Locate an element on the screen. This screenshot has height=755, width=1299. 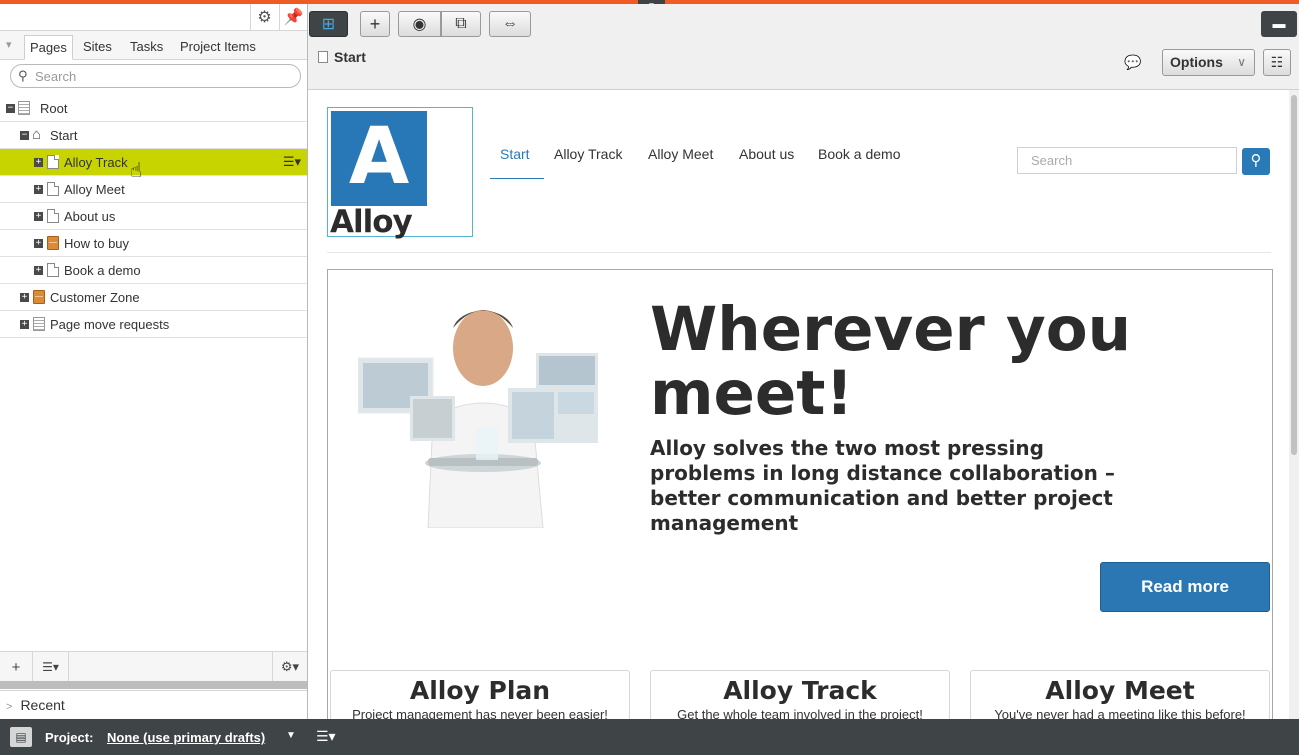
nav-active-underline is located at coordinates (517, 178).